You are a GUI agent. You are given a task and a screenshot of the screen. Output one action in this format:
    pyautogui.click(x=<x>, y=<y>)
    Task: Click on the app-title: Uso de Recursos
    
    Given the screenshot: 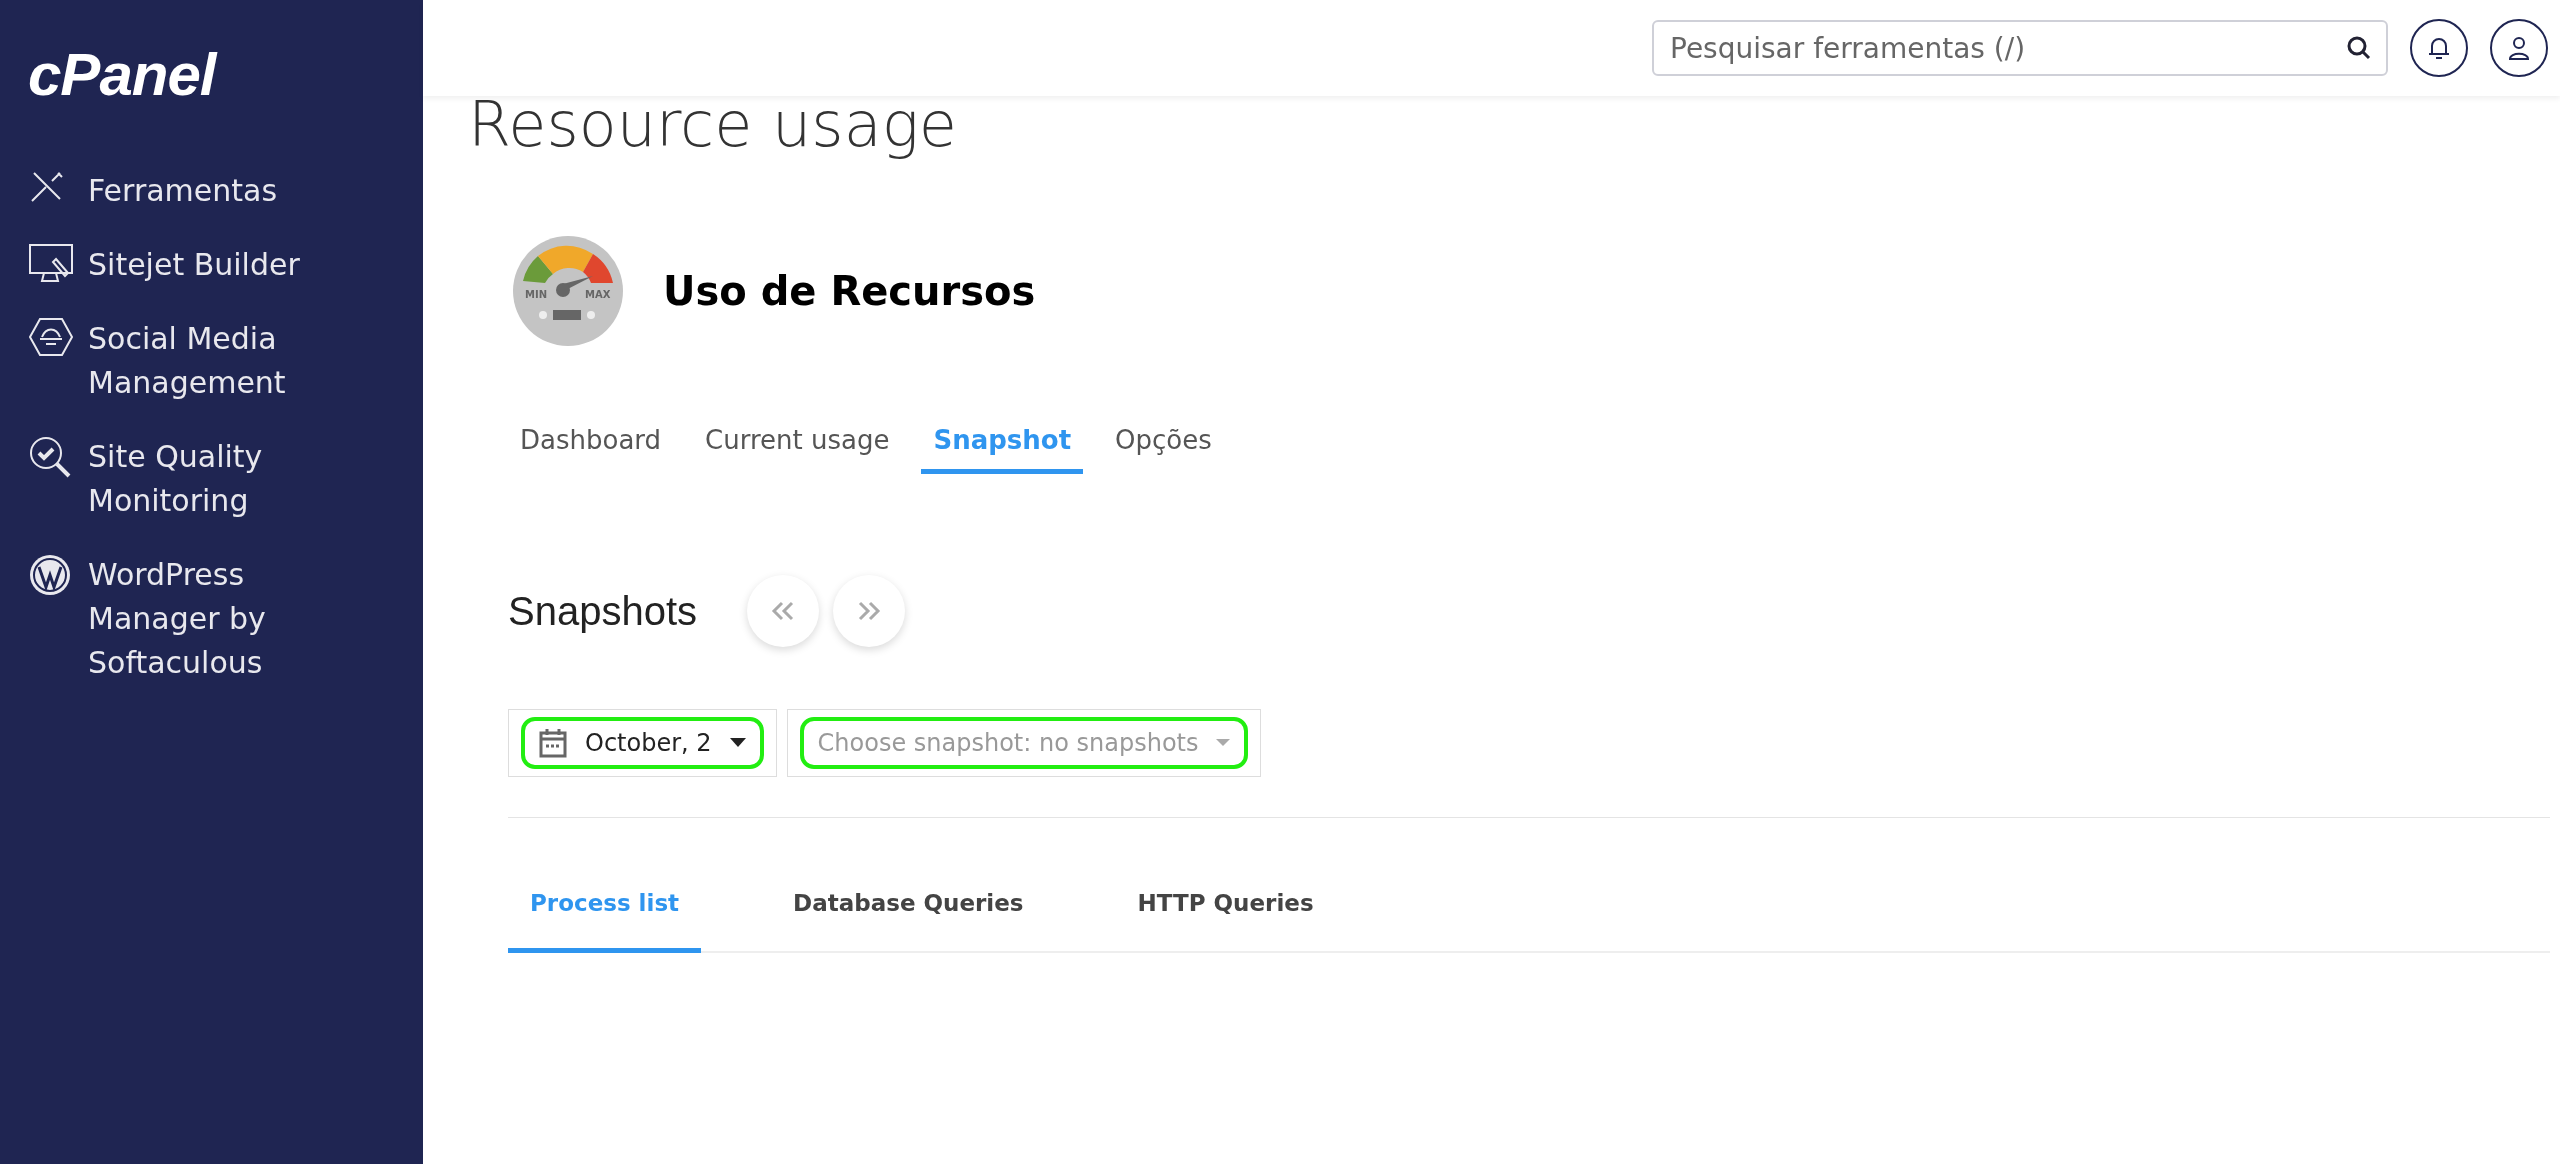 What is the action you would take?
    pyautogui.click(x=849, y=291)
    